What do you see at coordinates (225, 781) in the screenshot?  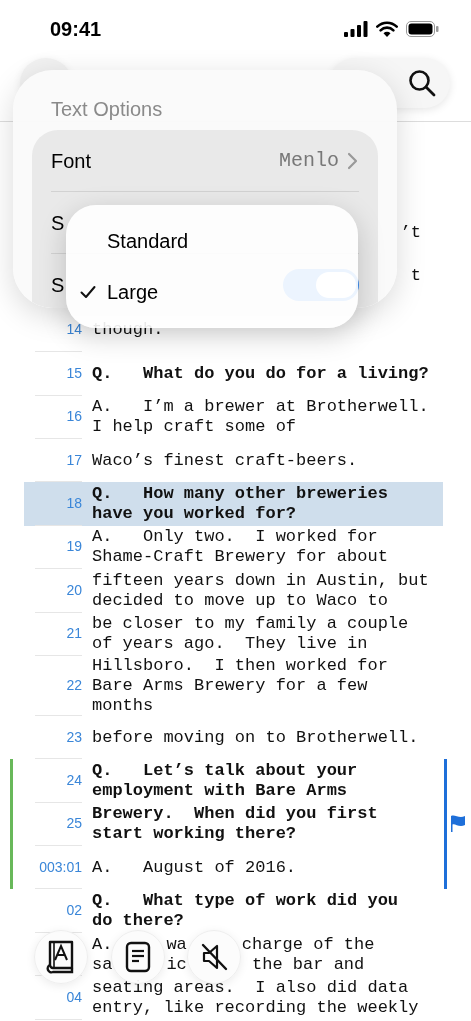 I see `transcript-text: Q. Let’s talk about your employment with Bare Arms` at bounding box center [225, 781].